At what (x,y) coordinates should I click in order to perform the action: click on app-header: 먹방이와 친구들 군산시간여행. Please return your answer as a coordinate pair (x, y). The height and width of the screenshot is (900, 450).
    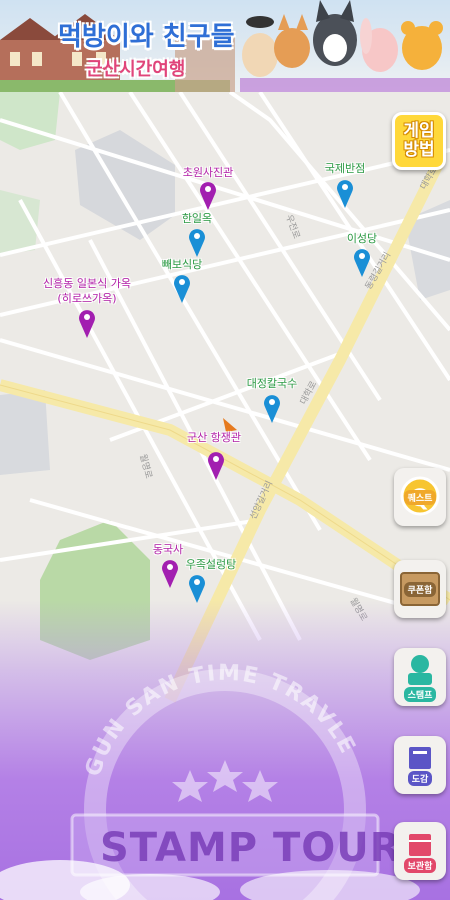
    Looking at the image, I should click on (225, 46).